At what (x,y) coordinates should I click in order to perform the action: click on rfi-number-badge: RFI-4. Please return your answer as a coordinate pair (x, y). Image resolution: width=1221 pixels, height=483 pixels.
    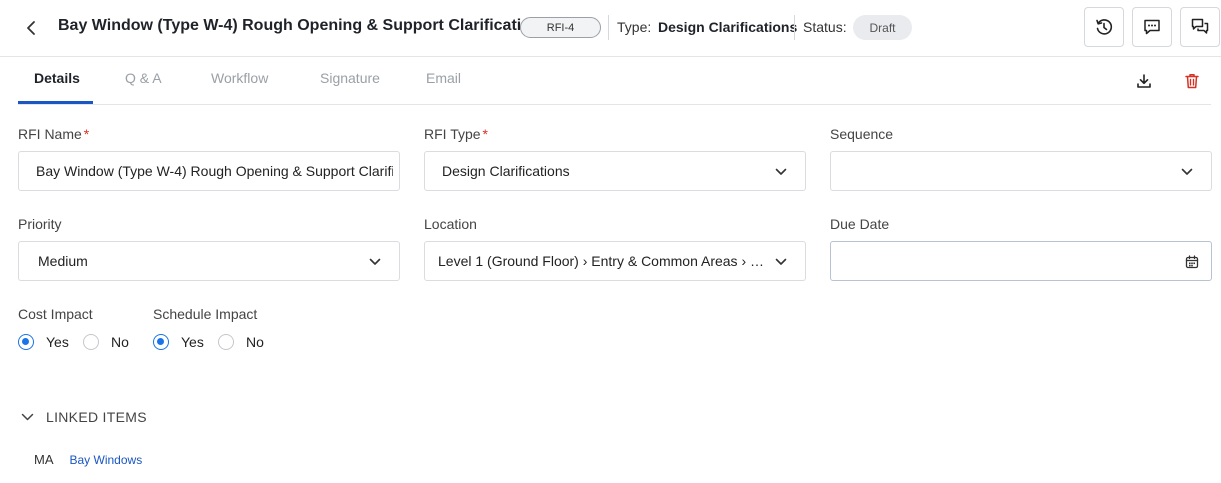
    Looking at the image, I should click on (560, 27).